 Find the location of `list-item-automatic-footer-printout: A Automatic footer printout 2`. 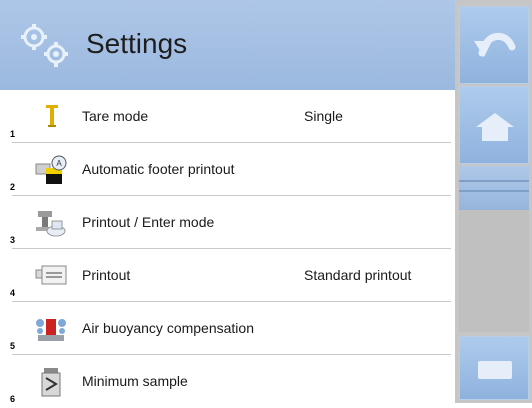

list-item-automatic-footer-printout: A Automatic footer printout 2 is located at coordinates (227, 169).